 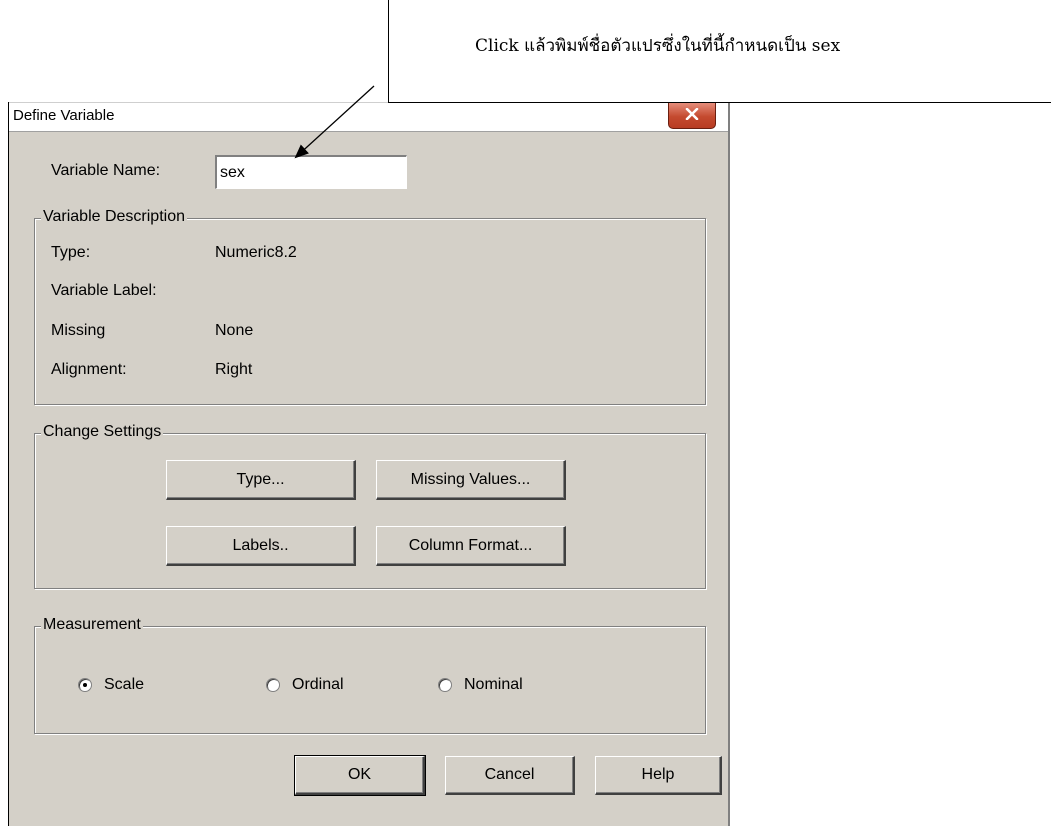 What do you see at coordinates (334, 122) in the screenshot?
I see `callout-arrow` at bounding box center [334, 122].